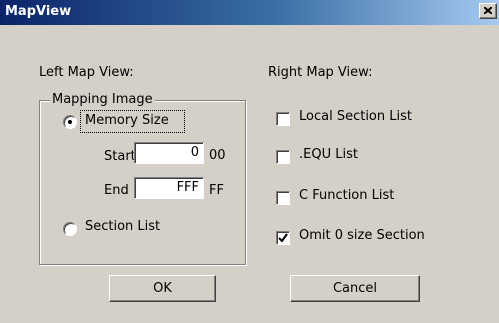 The image size is (499, 323). Describe the element at coordinates (120, 156) in the screenshot. I see `start-label: Start` at that location.